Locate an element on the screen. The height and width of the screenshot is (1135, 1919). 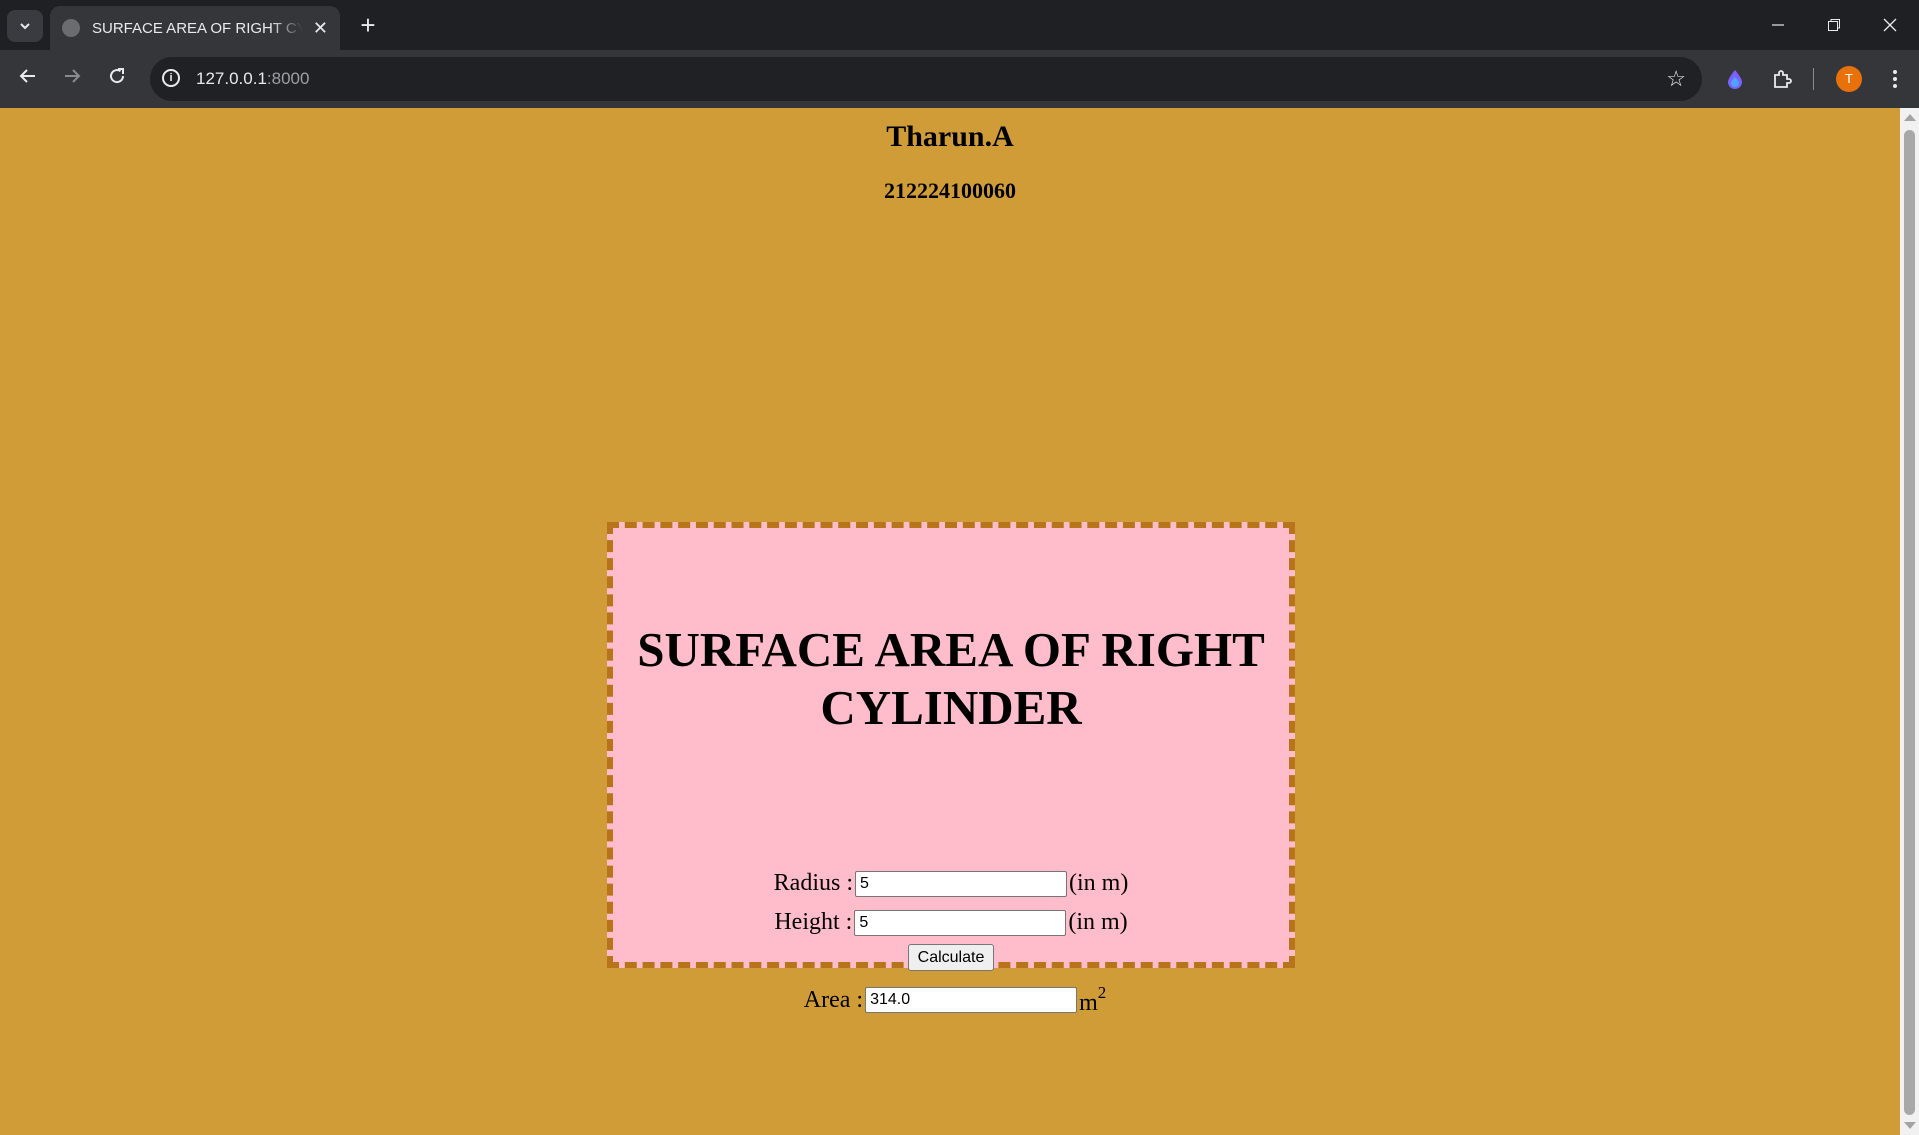
arrow-right-icon is located at coordinates (73, 76).